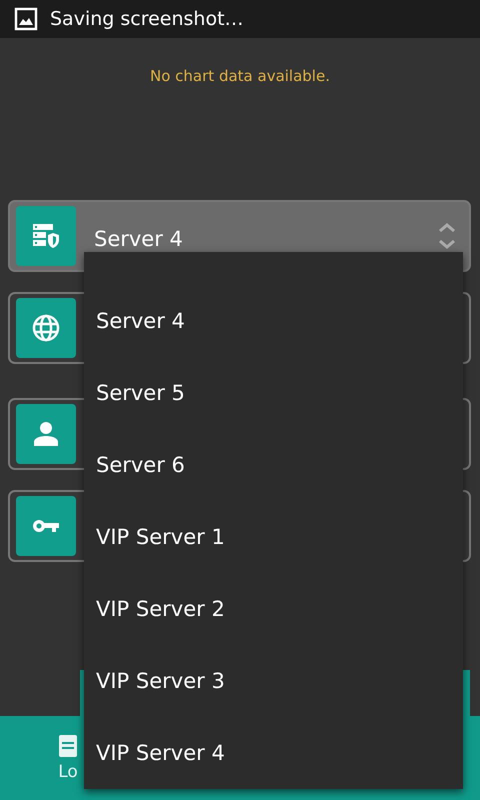 The image size is (480, 800). What do you see at coordinates (273, 681) in the screenshot?
I see `dropdown-item: VIP Server 3` at bounding box center [273, 681].